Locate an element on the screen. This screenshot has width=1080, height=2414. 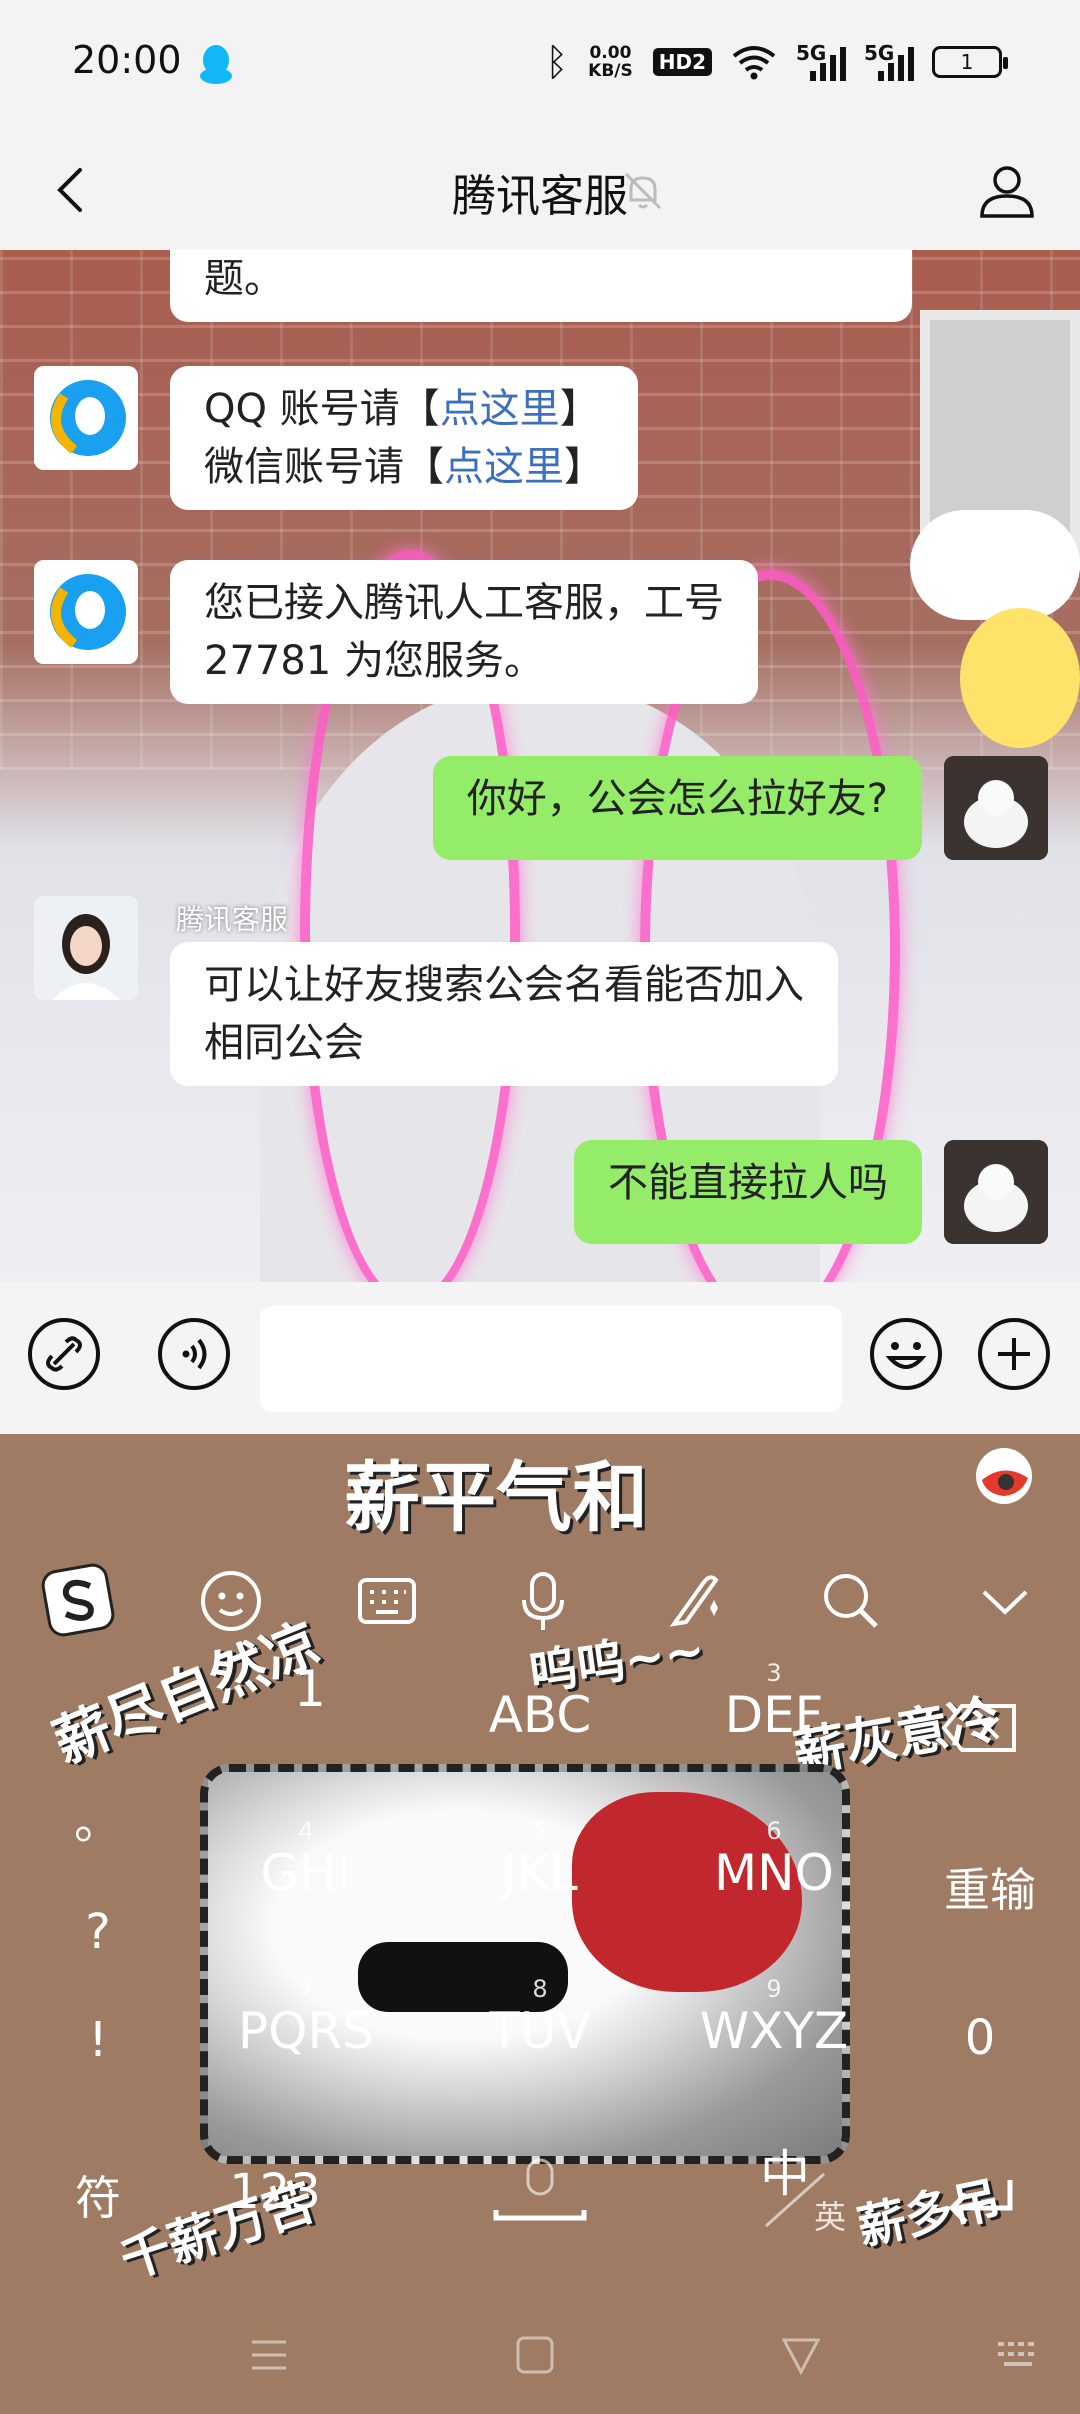
key-8: 8 TUV is located at coordinates (540, 2018).